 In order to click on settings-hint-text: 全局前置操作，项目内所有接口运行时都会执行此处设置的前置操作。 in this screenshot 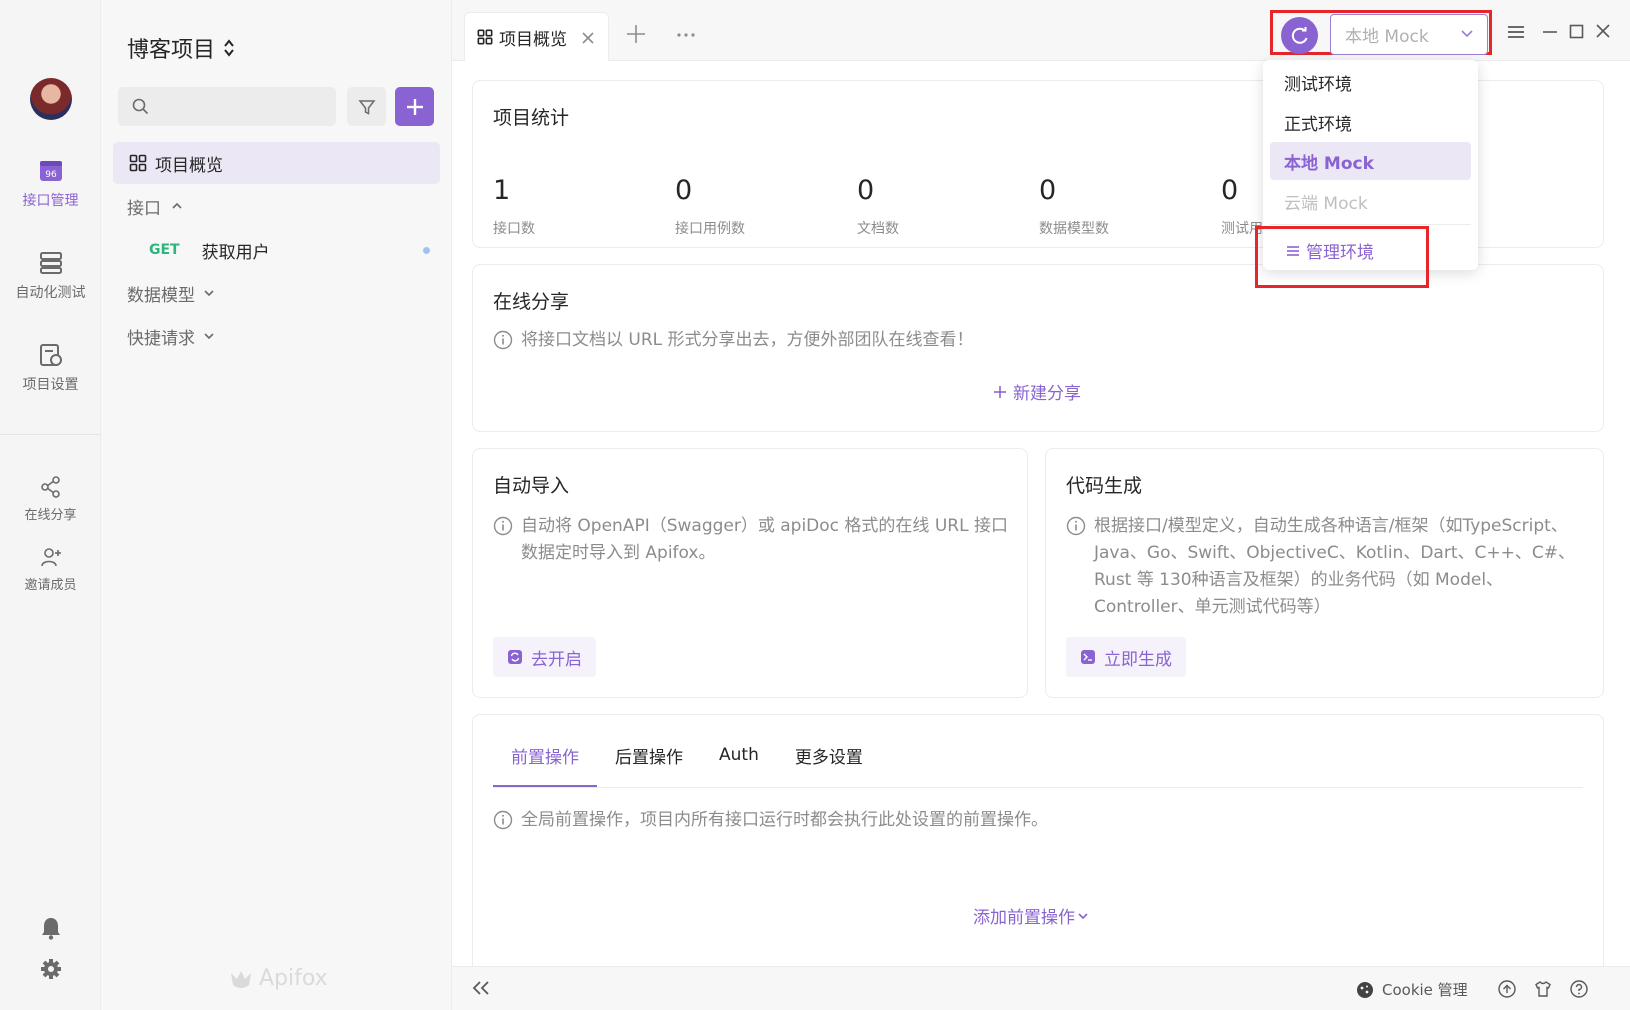, I will do `click(784, 820)`.